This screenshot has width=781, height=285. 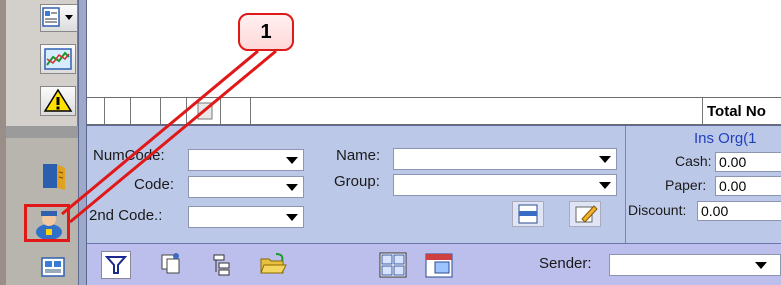 I want to click on annotation-callout: 1, so click(x=266, y=32).